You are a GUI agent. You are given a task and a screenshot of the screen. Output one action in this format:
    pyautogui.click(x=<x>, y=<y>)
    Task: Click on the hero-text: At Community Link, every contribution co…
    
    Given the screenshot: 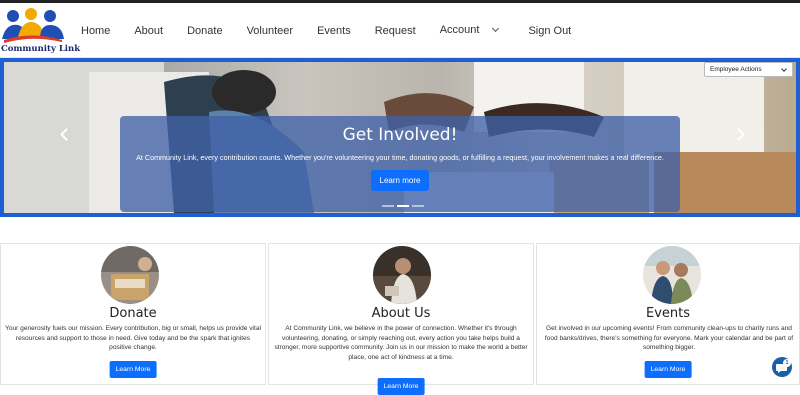 What is the action you would take?
    pyautogui.click(x=400, y=157)
    